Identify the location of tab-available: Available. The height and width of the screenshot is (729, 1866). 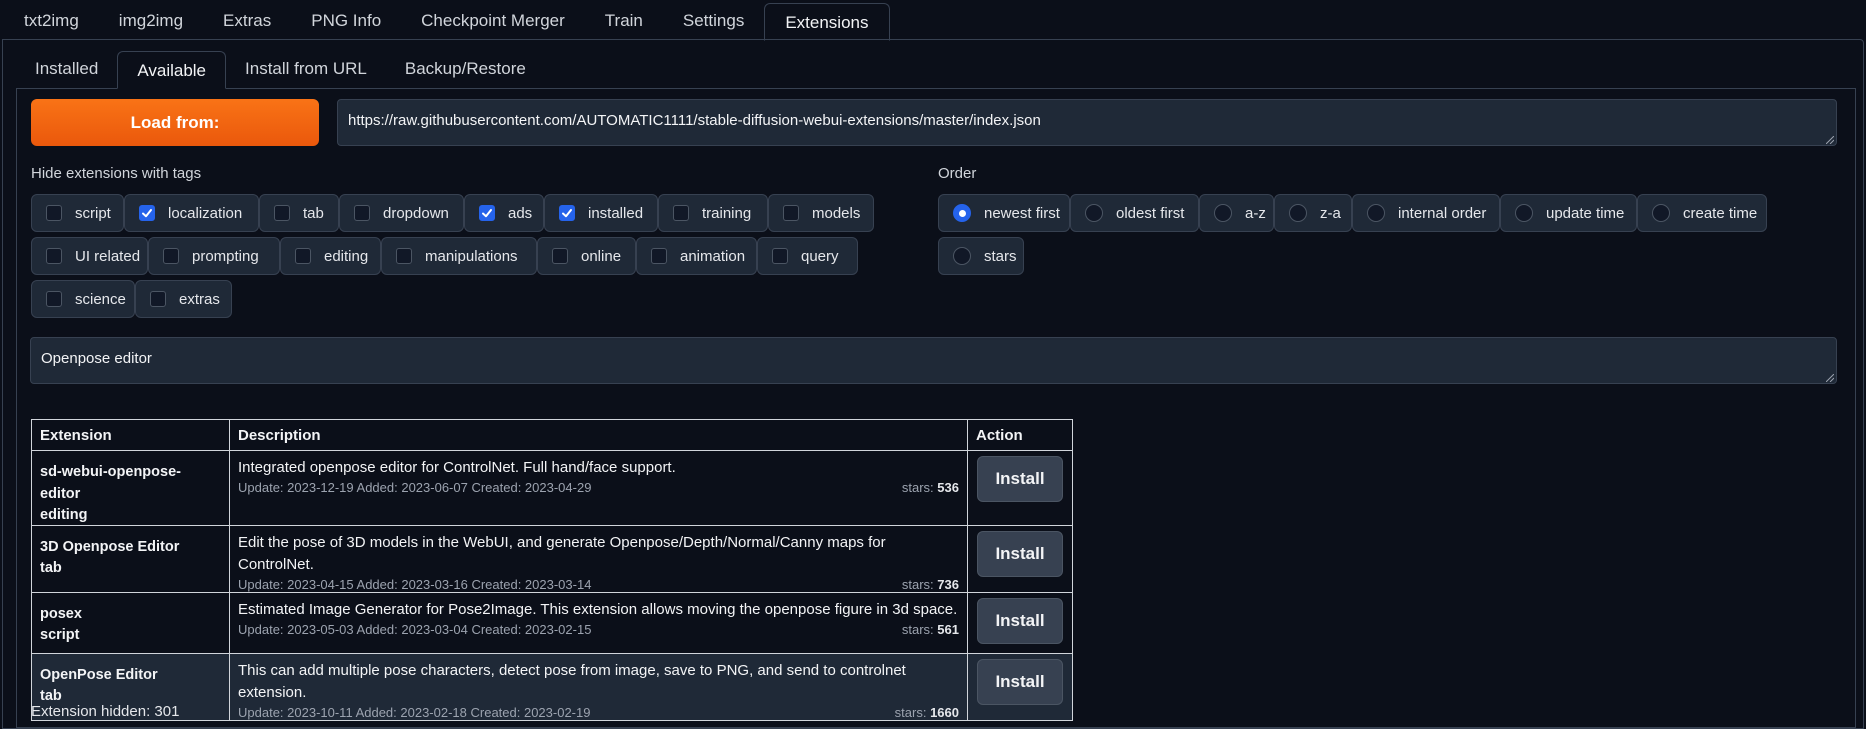
(172, 70).